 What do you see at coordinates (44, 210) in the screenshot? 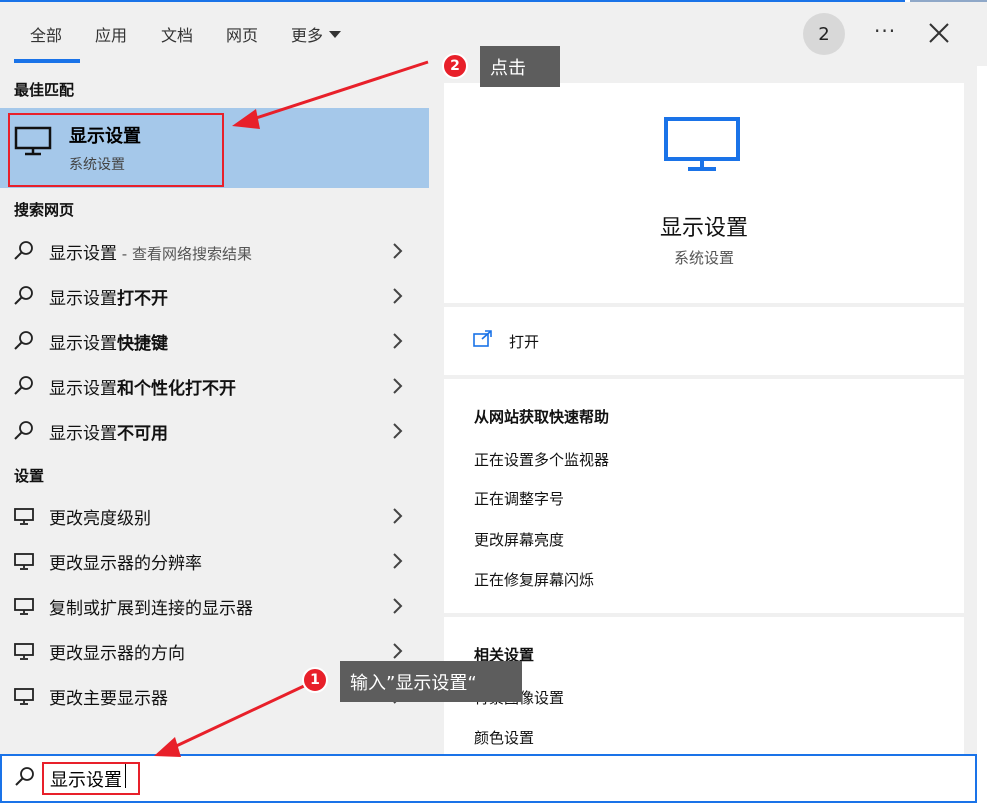
I see `section-web: 搜索网页` at bounding box center [44, 210].